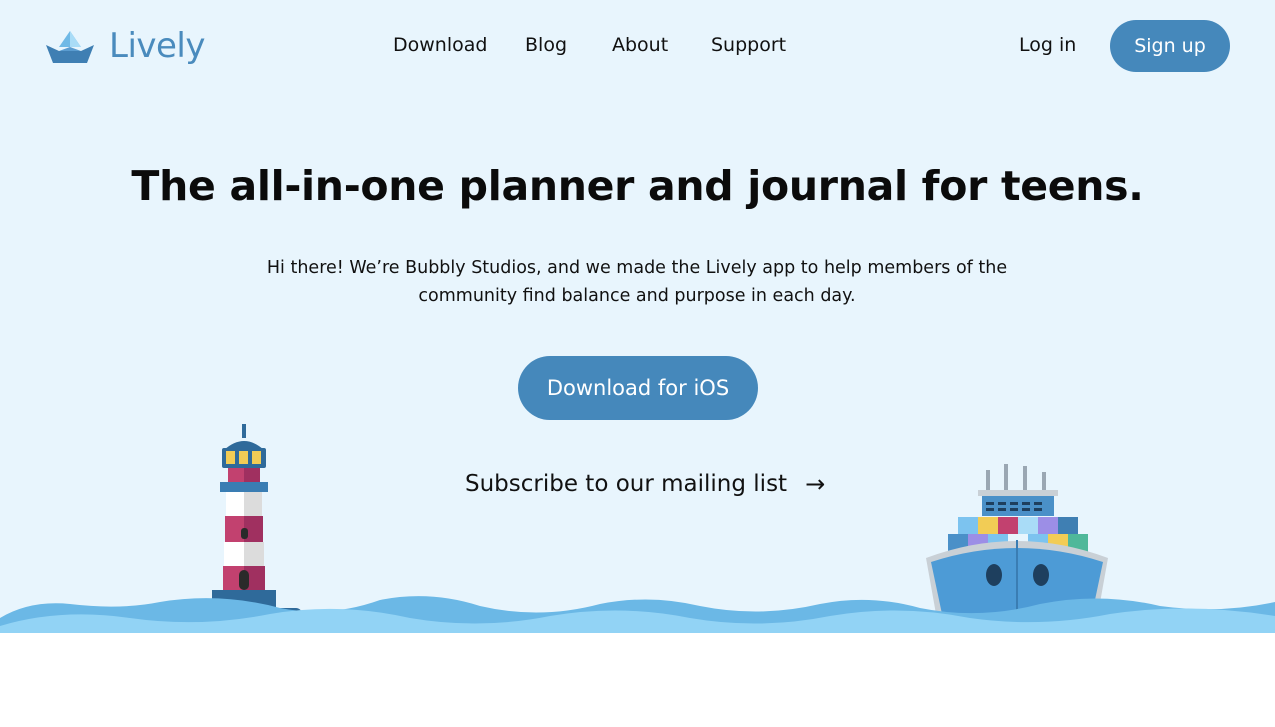 This screenshot has height=727, width=1275. I want to click on nav-support: Support, so click(748, 45).